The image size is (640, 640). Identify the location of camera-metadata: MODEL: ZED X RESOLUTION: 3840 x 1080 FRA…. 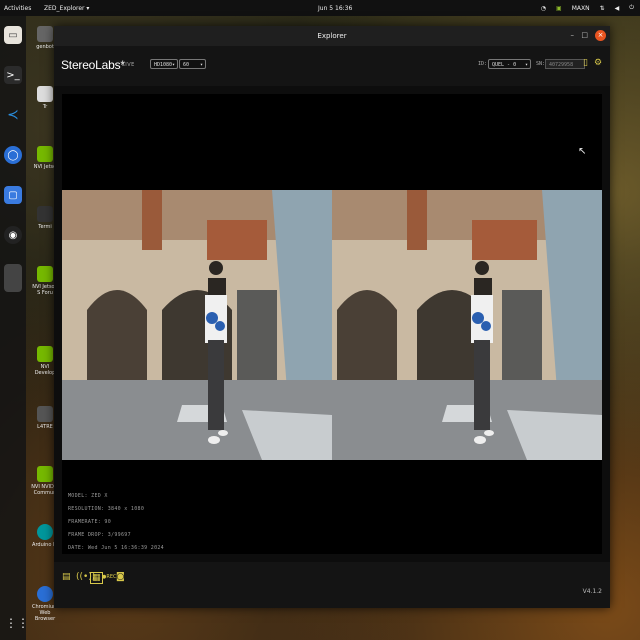
(116, 522).